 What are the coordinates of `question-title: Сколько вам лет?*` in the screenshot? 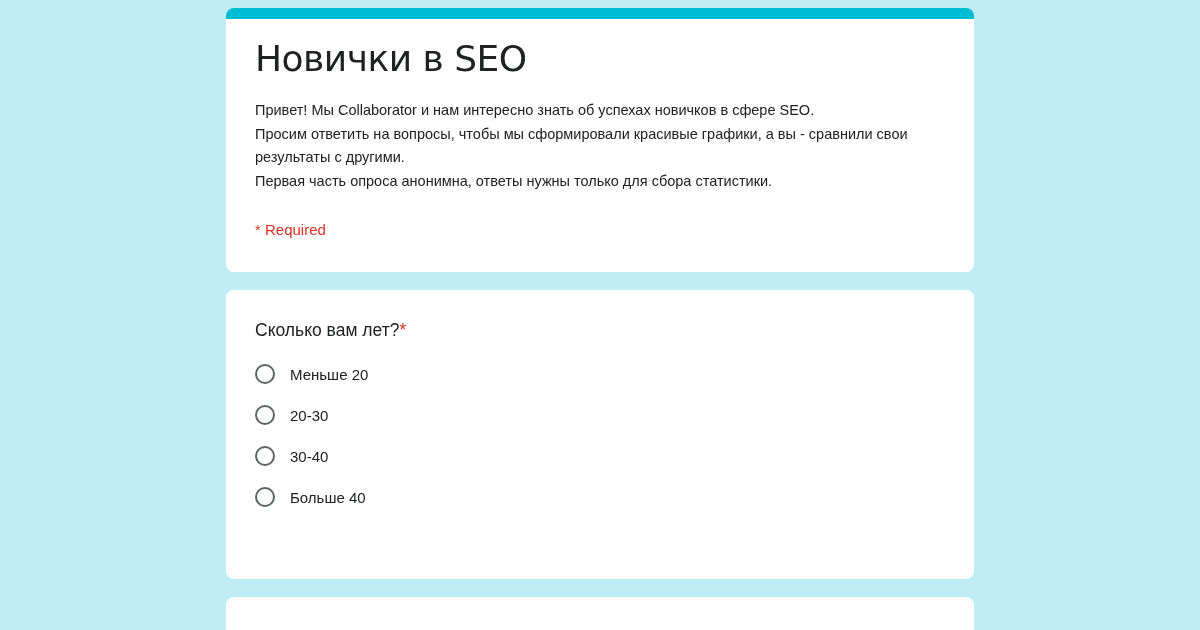 It's located at (331, 330).